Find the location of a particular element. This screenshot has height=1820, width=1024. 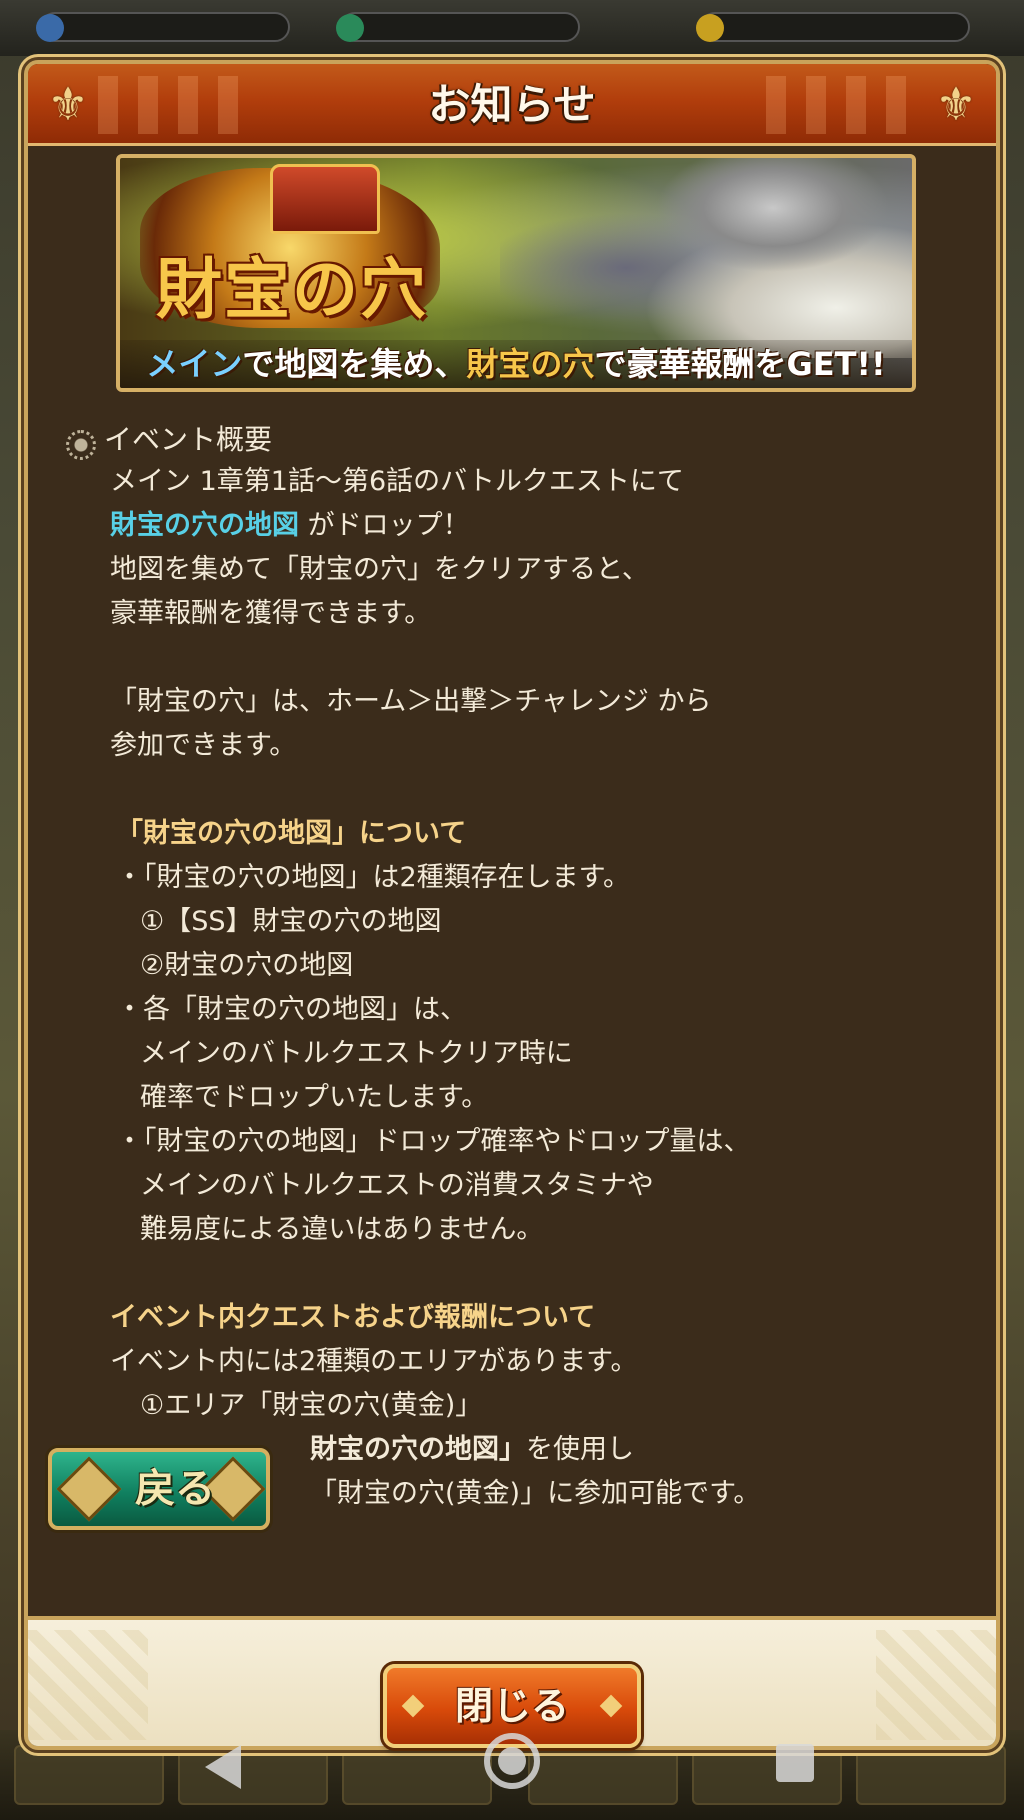

resource-bar is located at coordinates (512, 28).